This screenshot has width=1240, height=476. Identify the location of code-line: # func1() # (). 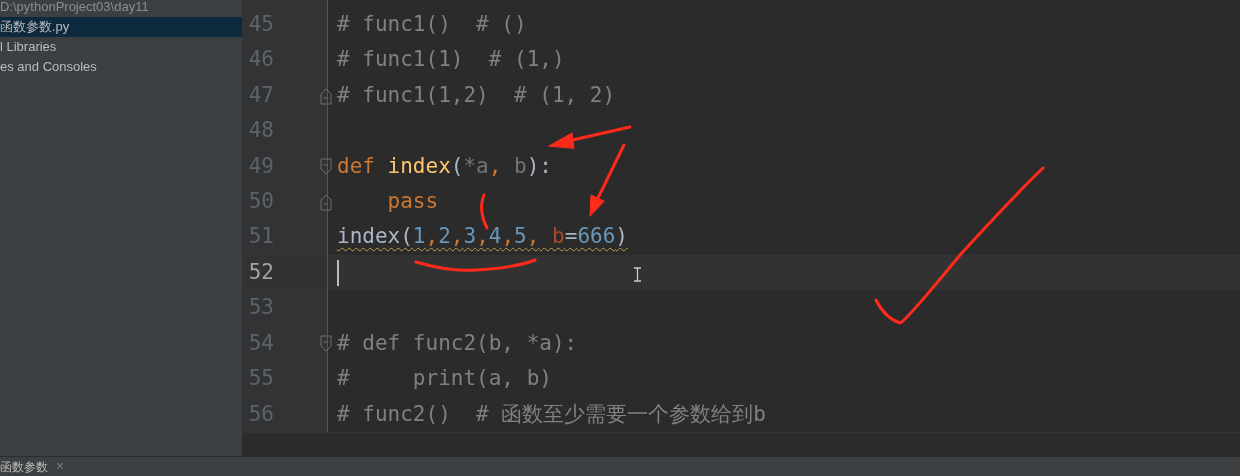
(432, 24).